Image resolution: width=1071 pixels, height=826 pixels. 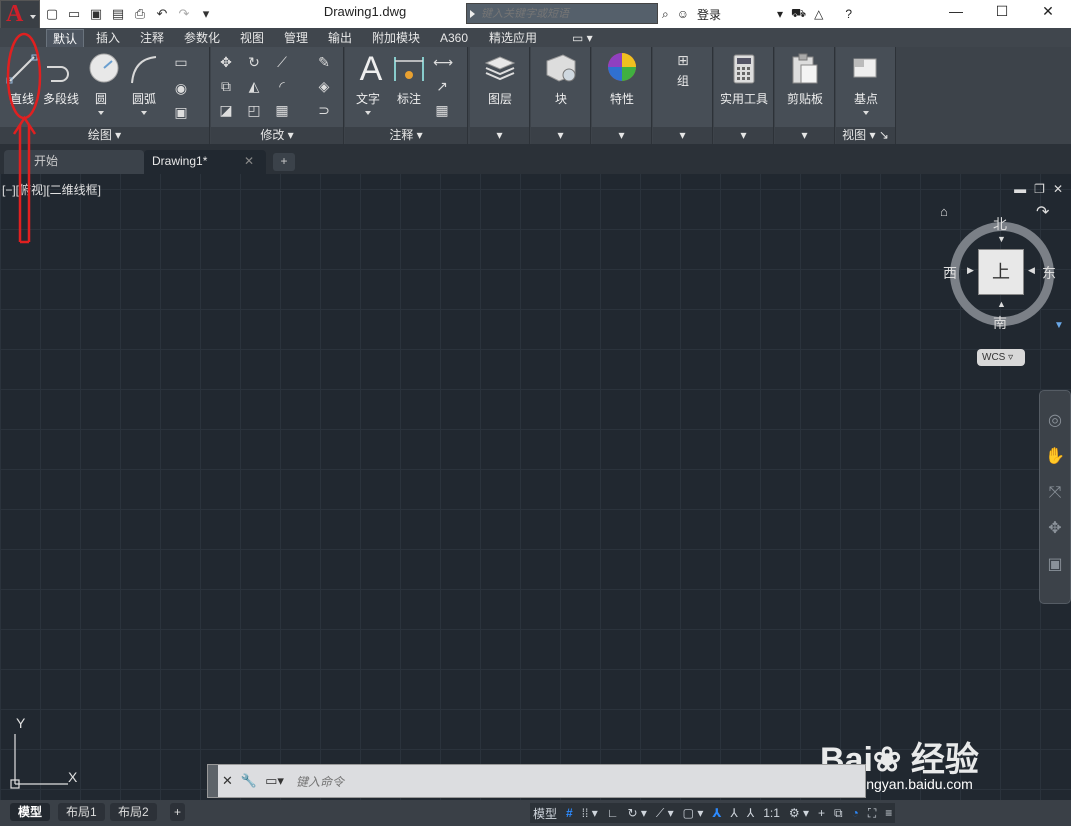 I want to click on customize-qat-icon: ▾, so click(x=206, y=14).